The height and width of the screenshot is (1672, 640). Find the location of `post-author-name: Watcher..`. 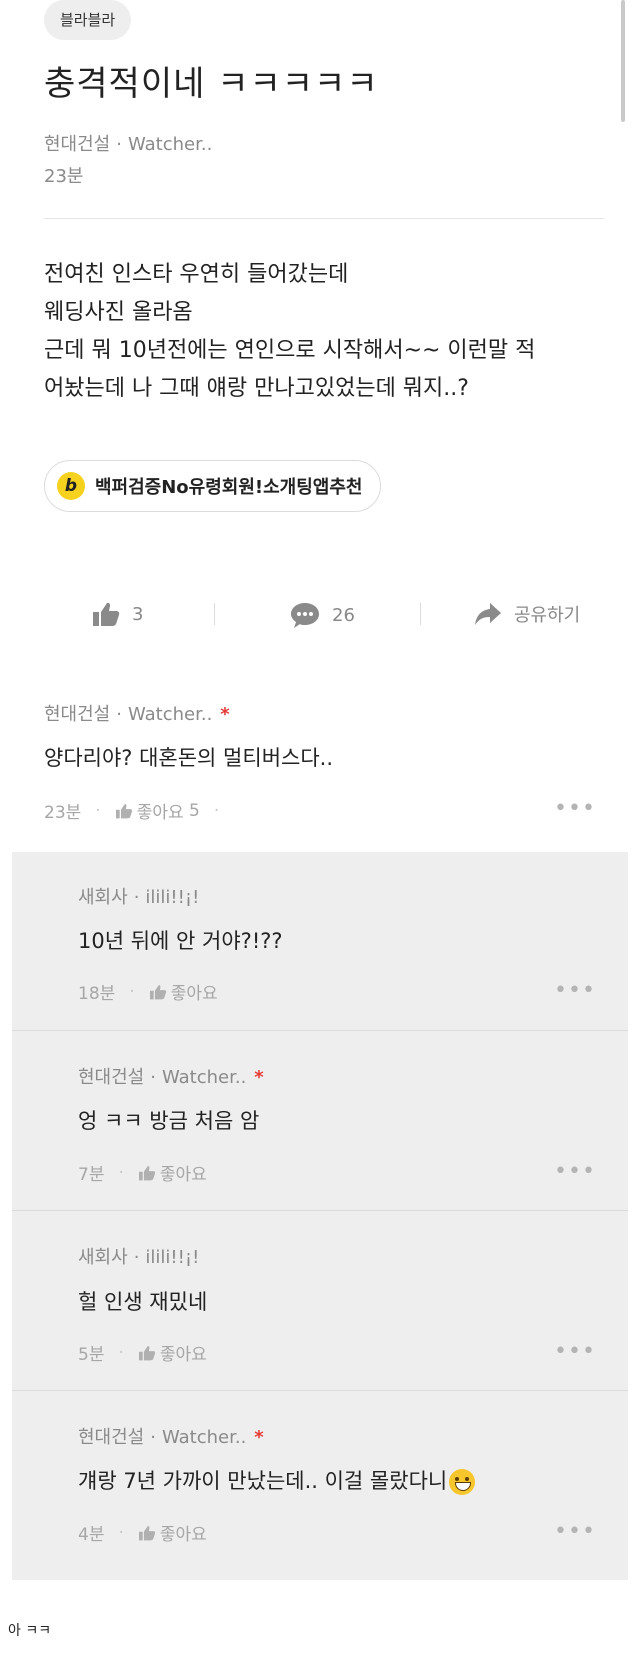

post-author-name: Watcher.. is located at coordinates (170, 144).